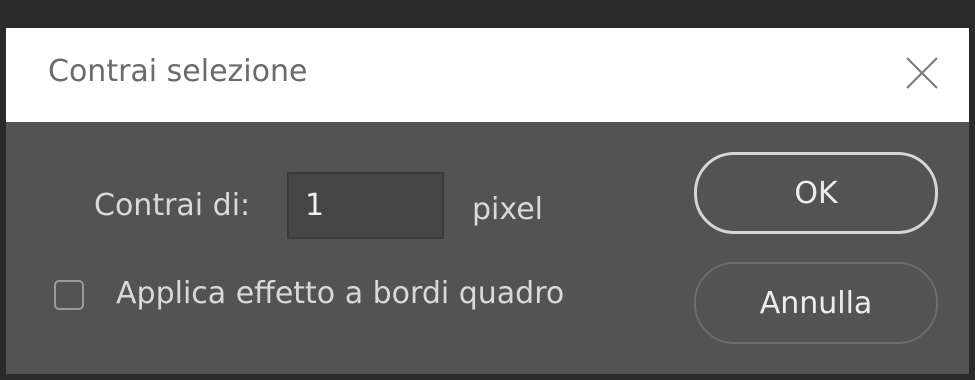  I want to click on checkbox-label: Applica effetto a bordi quadro, so click(340, 293).